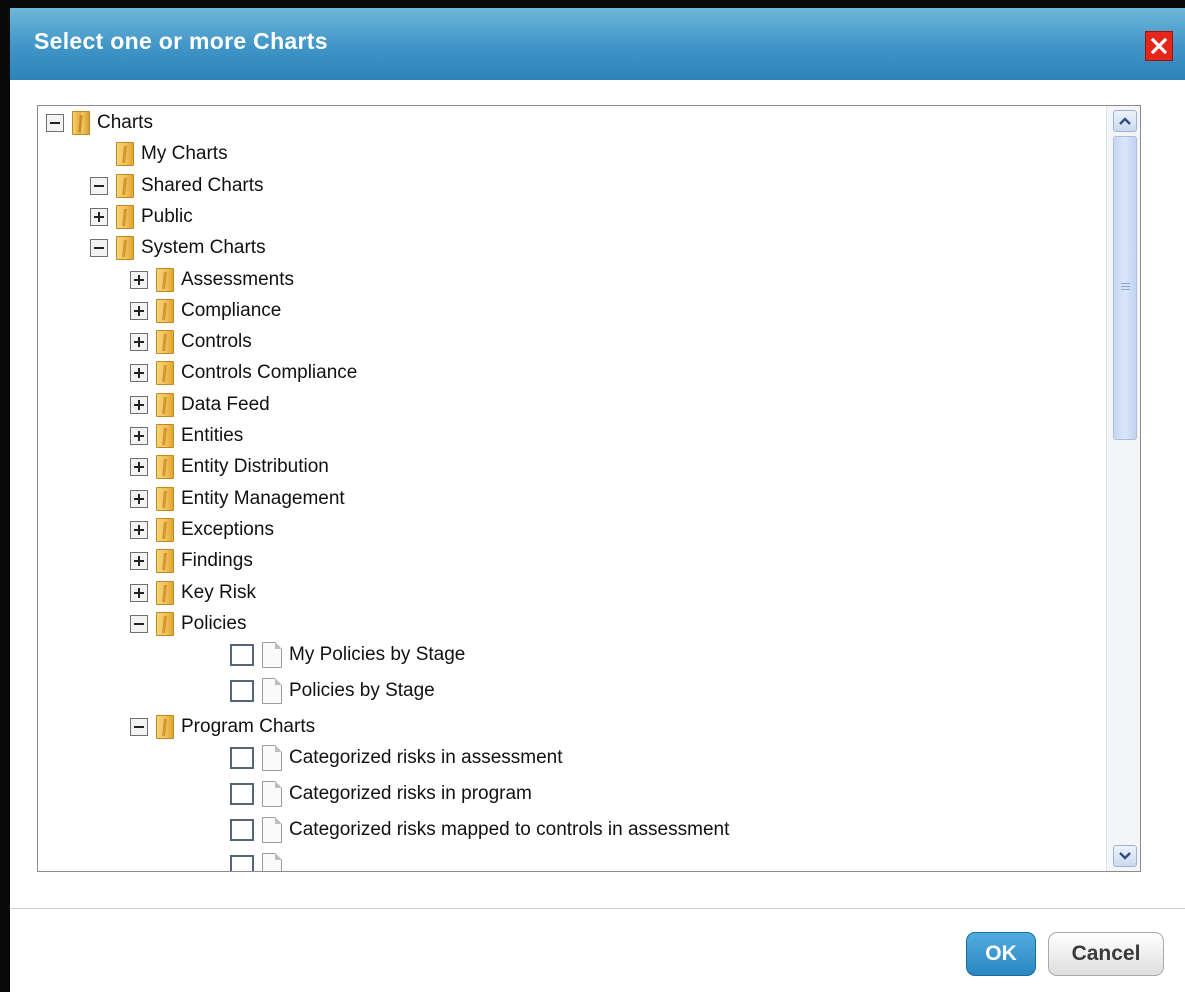 Image resolution: width=1185 pixels, height=992 pixels. What do you see at coordinates (592, 4) in the screenshot?
I see `window-frame-top` at bounding box center [592, 4].